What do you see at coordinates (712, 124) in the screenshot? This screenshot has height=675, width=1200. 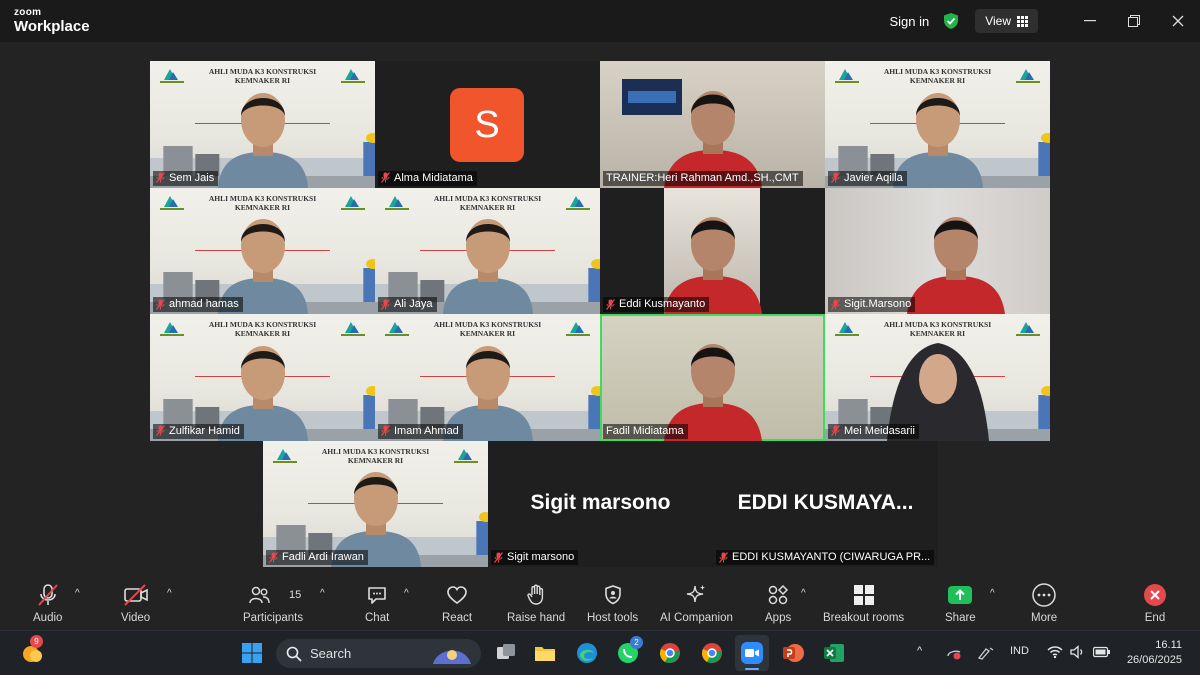 I see `video-tile: TRAINER:Heri Rahman Amd.,SH.,CMT` at bounding box center [712, 124].